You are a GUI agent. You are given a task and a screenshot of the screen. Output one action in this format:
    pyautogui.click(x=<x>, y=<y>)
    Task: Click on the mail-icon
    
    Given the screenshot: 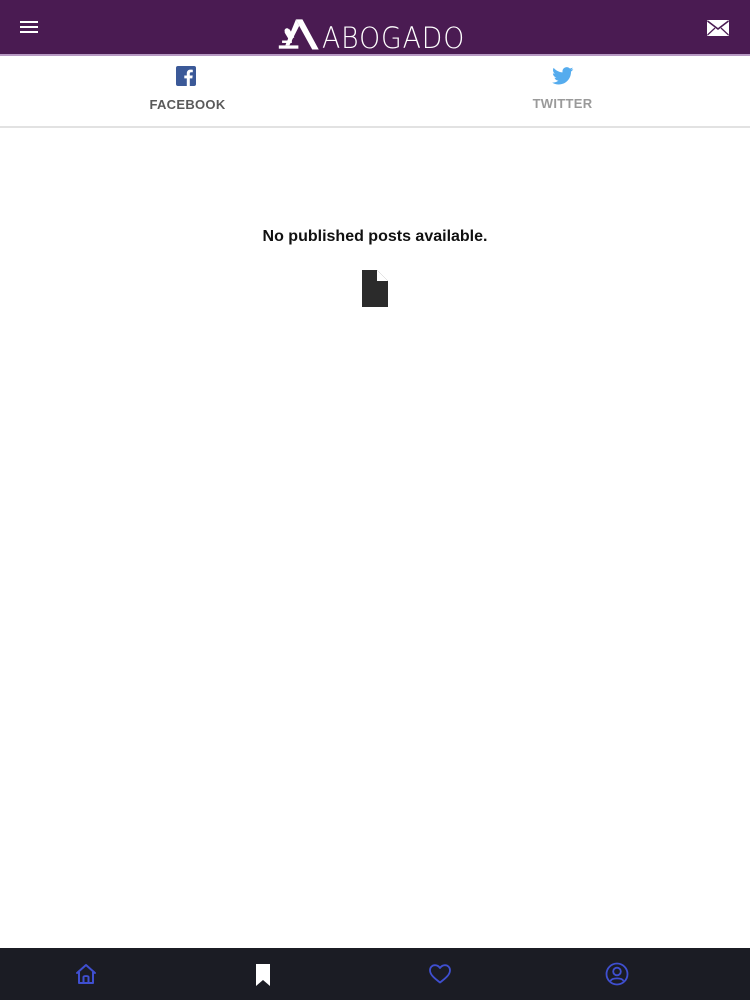 What is the action you would take?
    pyautogui.click(x=718, y=28)
    